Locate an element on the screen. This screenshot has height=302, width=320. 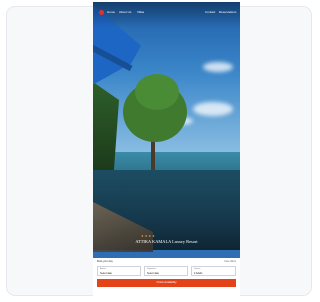
departure-field: Departure Select date is located at coordinates (166, 271).